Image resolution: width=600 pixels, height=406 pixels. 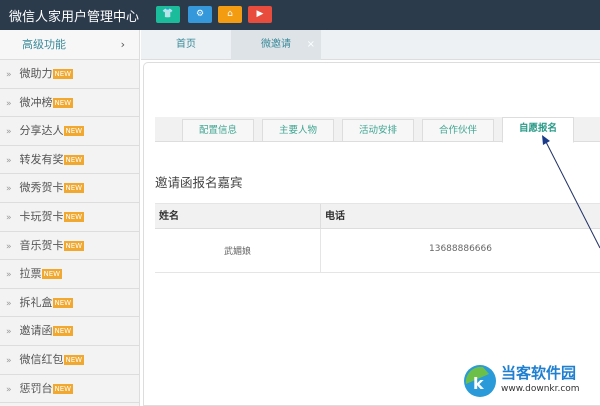 What do you see at coordinates (539, 373) in the screenshot?
I see `watermark-name: 当客软件园` at bounding box center [539, 373].